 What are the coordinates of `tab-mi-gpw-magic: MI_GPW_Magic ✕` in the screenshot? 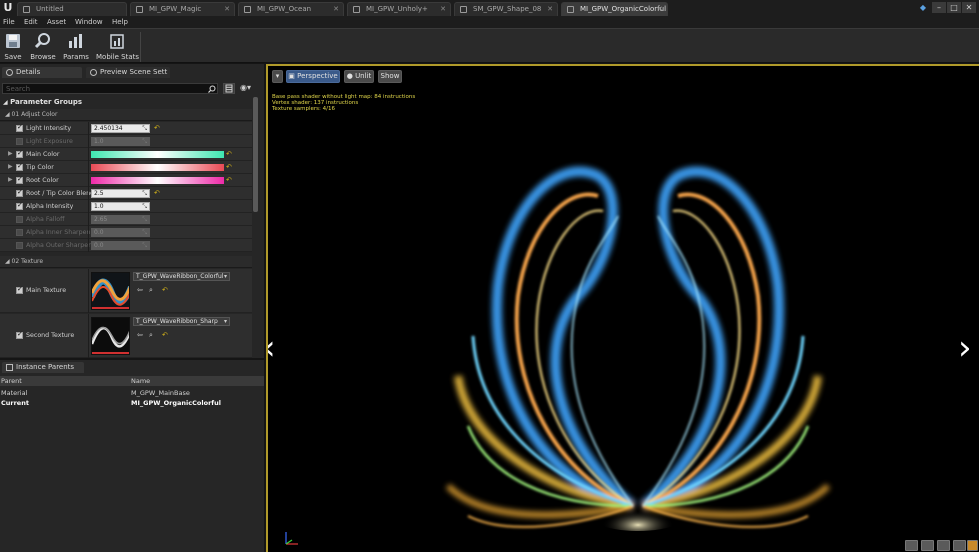 It's located at (182, 9).